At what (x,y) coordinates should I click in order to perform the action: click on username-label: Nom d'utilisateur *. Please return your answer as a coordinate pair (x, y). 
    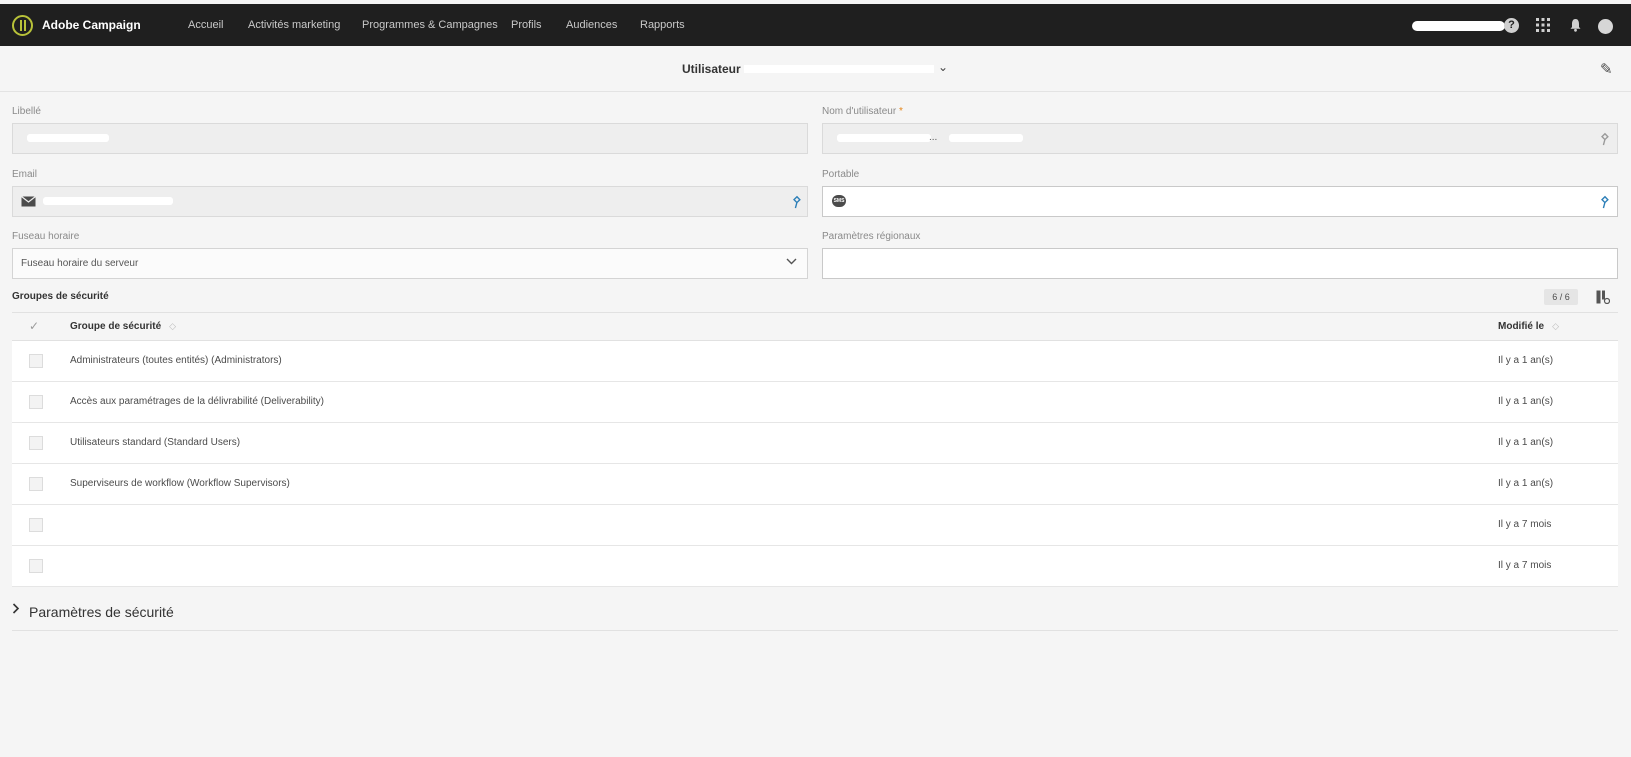
    Looking at the image, I should click on (862, 111).